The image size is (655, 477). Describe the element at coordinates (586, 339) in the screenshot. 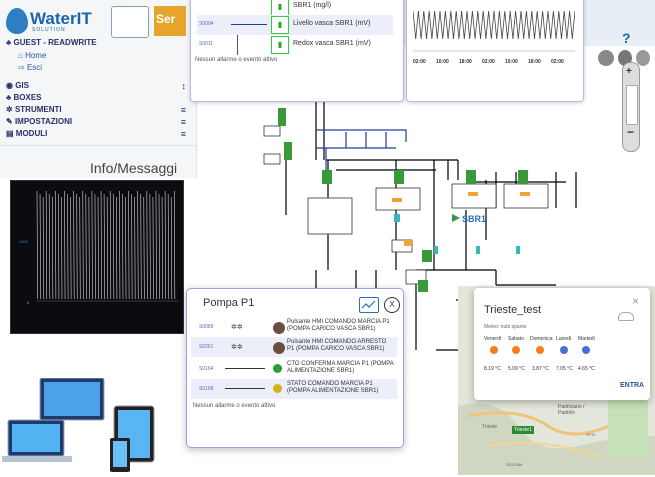

I see `weather-day: Martedì` at that location.